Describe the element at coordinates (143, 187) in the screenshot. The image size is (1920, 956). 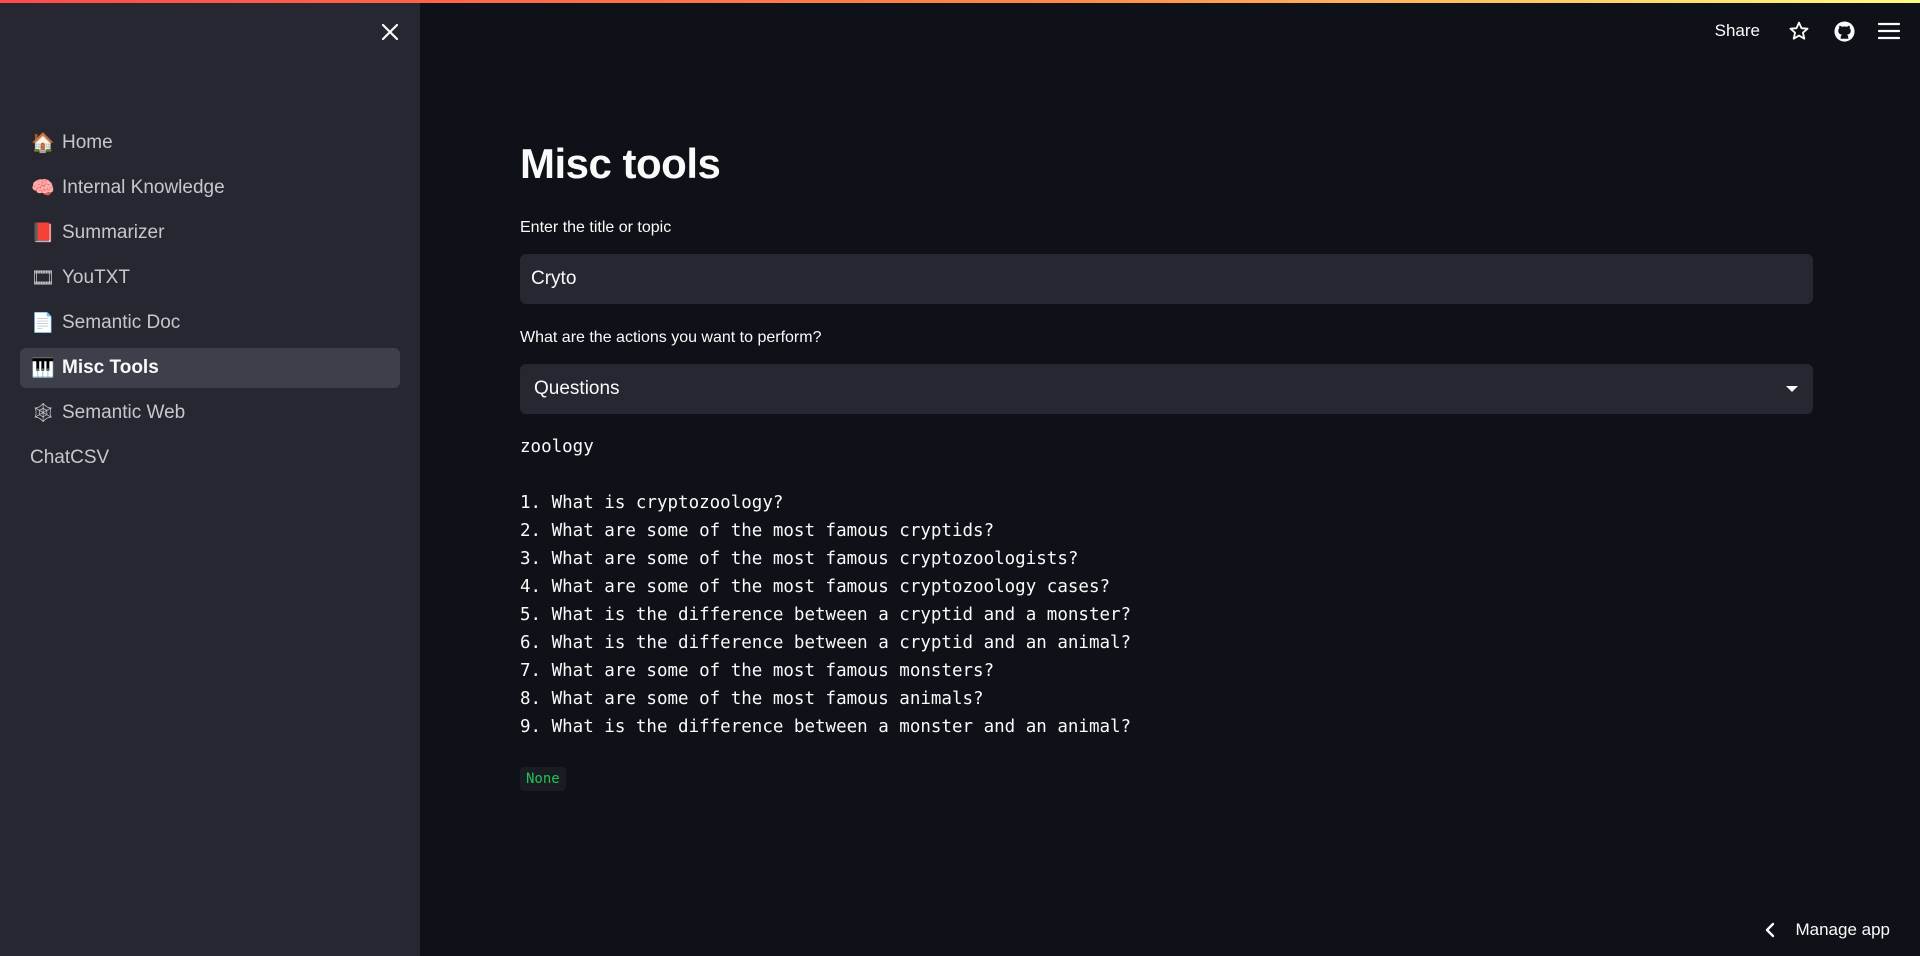
I see `sidebar-item-label: Internal Knowledge` at that location.